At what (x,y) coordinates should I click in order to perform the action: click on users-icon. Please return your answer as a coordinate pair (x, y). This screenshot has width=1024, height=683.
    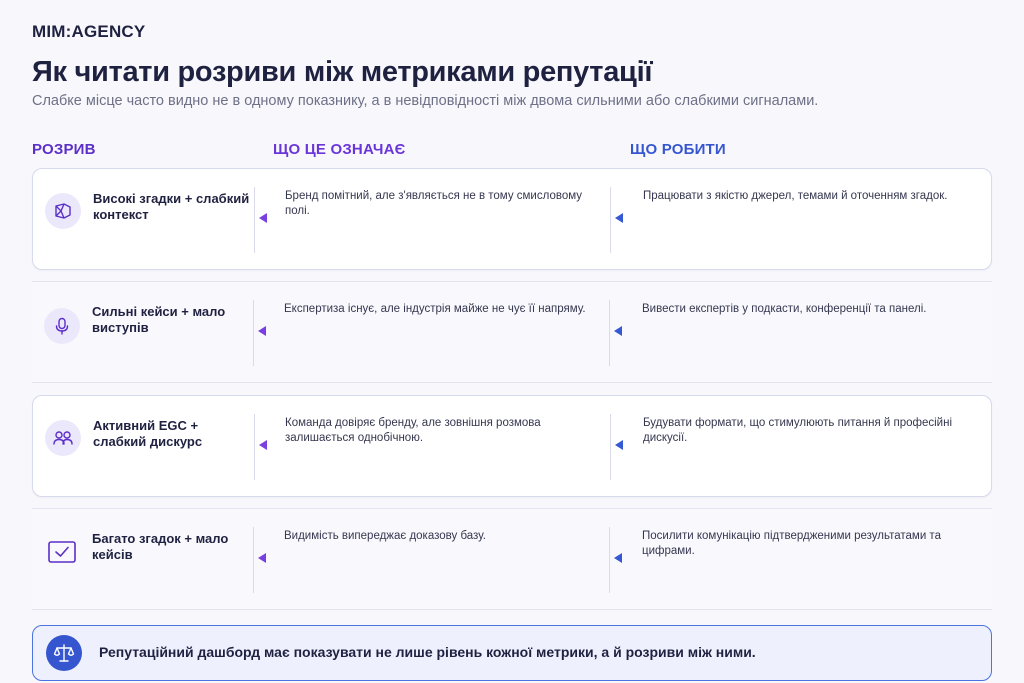
    Looking at the image, I should click on (63, 438).